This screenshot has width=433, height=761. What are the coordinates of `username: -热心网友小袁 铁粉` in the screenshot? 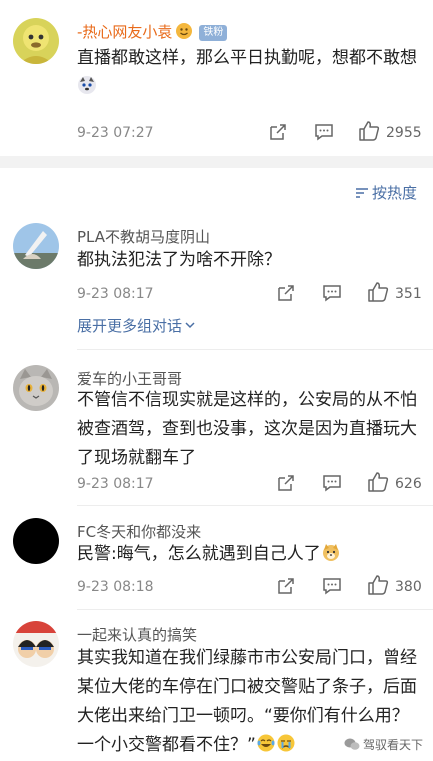 It's located at (152, 31).